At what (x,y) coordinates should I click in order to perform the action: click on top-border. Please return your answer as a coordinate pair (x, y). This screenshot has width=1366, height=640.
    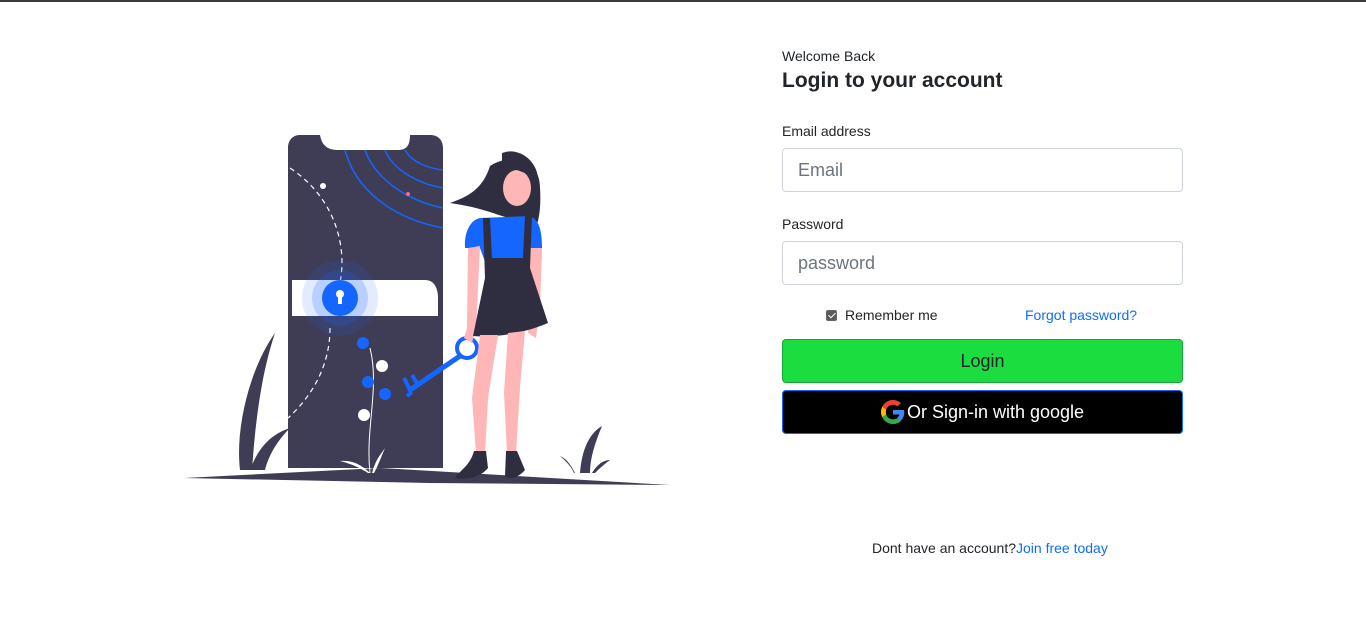
    Looking at the image, I should click on (683, 1).